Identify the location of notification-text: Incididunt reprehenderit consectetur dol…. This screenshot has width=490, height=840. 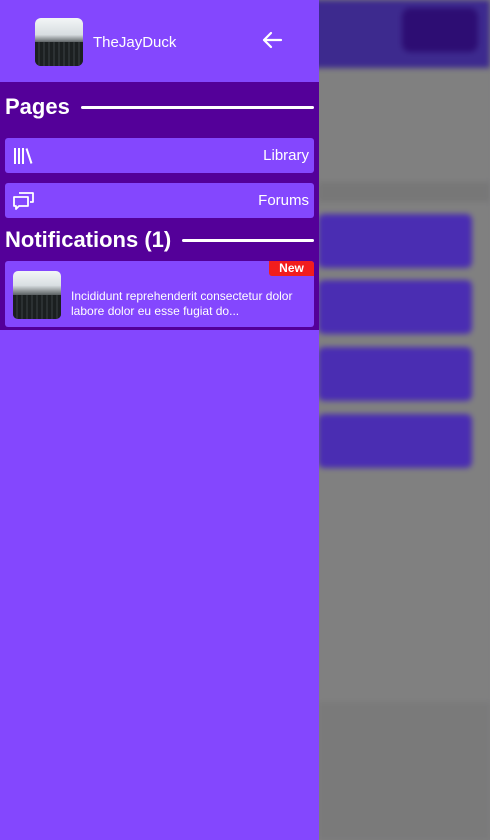
(182, 303).